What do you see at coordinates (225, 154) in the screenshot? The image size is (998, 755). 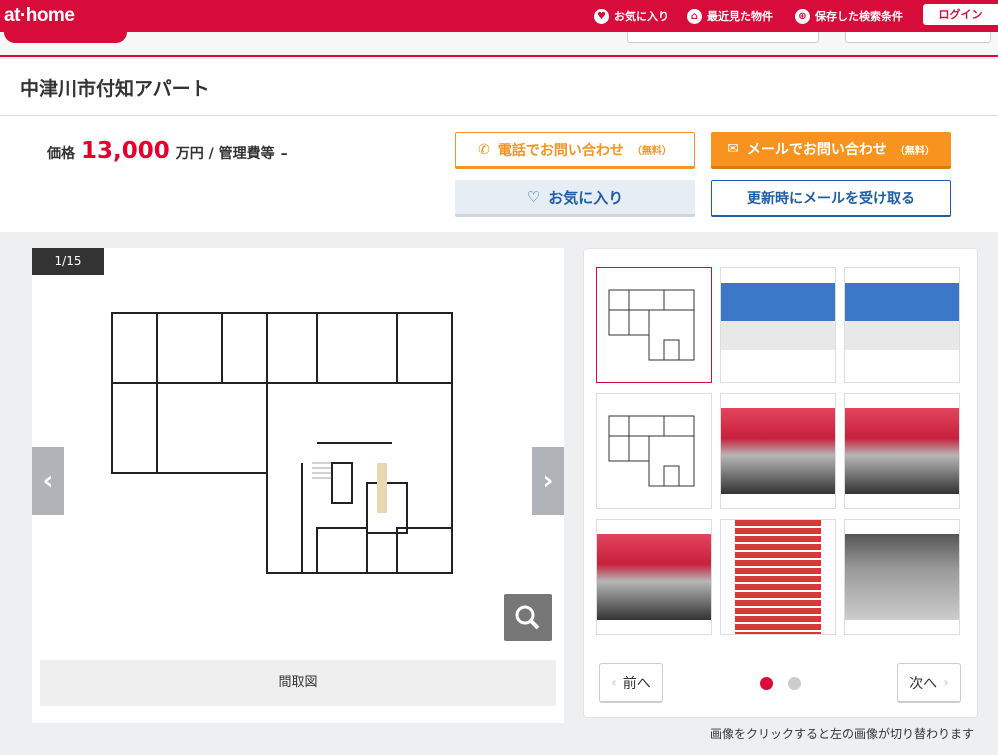 I see `price-unit: 万円 / 管理費等` at bounding box center [225, 154].